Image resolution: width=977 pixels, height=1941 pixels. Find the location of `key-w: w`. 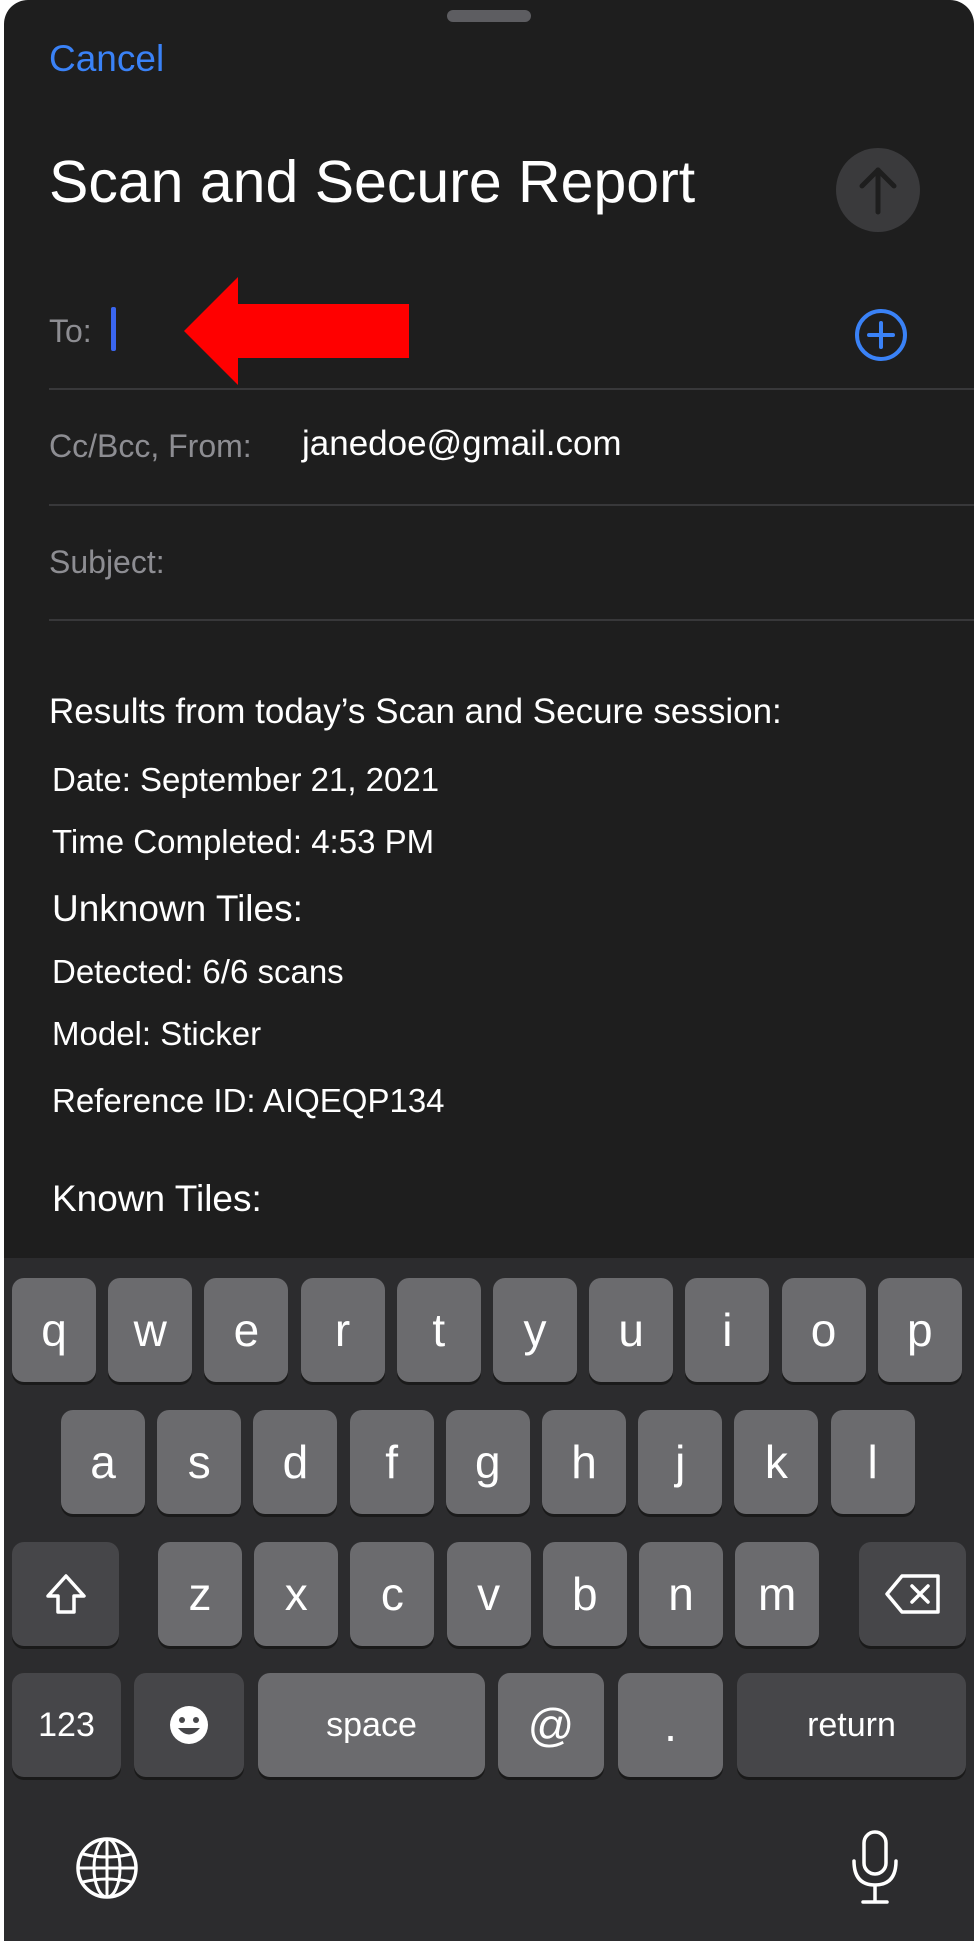

key-w: w is located at coordinates (150, 1330).